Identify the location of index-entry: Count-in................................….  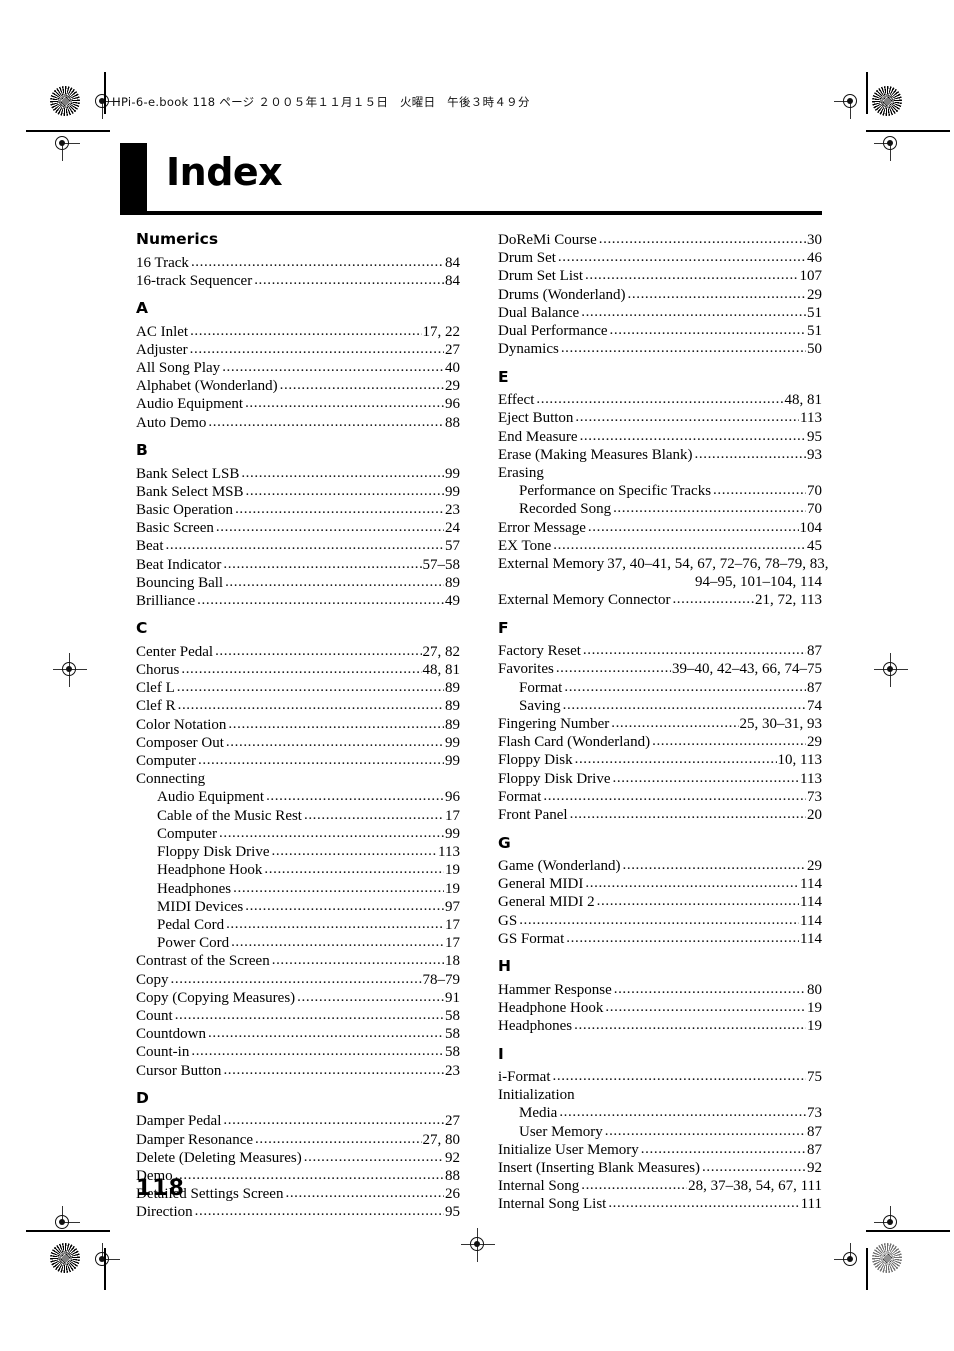
(298, 1052).